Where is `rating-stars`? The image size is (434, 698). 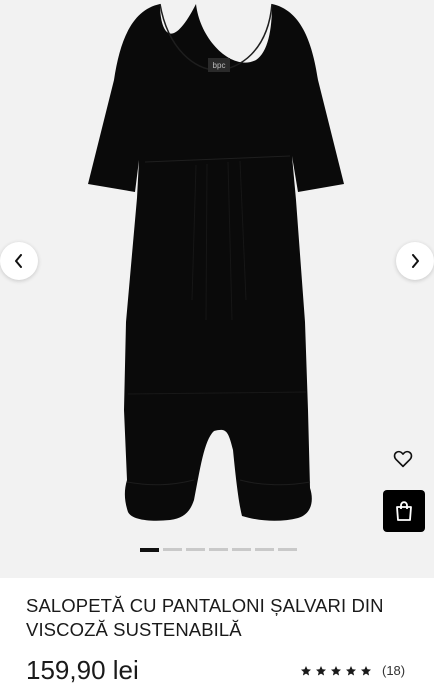
rating-stars is located at coordinates (336, 671).